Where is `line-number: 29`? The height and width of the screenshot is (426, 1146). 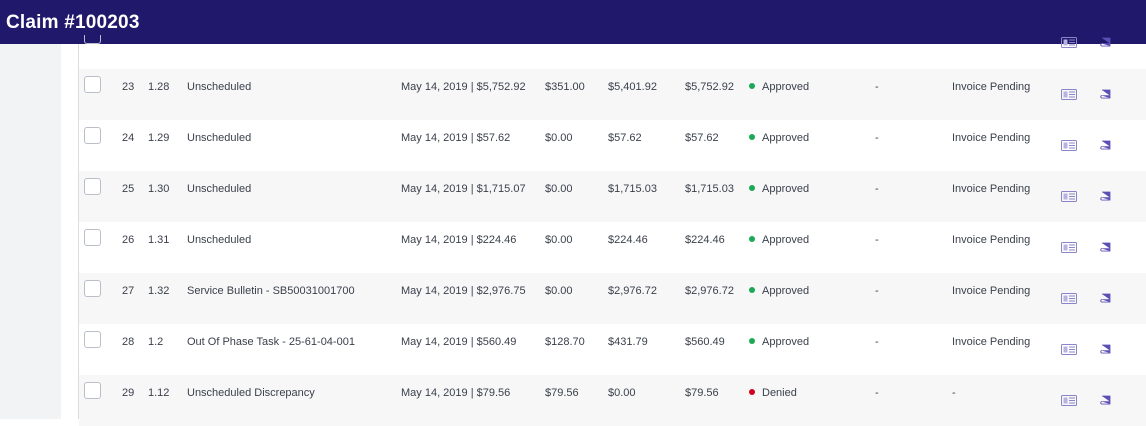 line-number: 29 is located at coordinates (128, 393).